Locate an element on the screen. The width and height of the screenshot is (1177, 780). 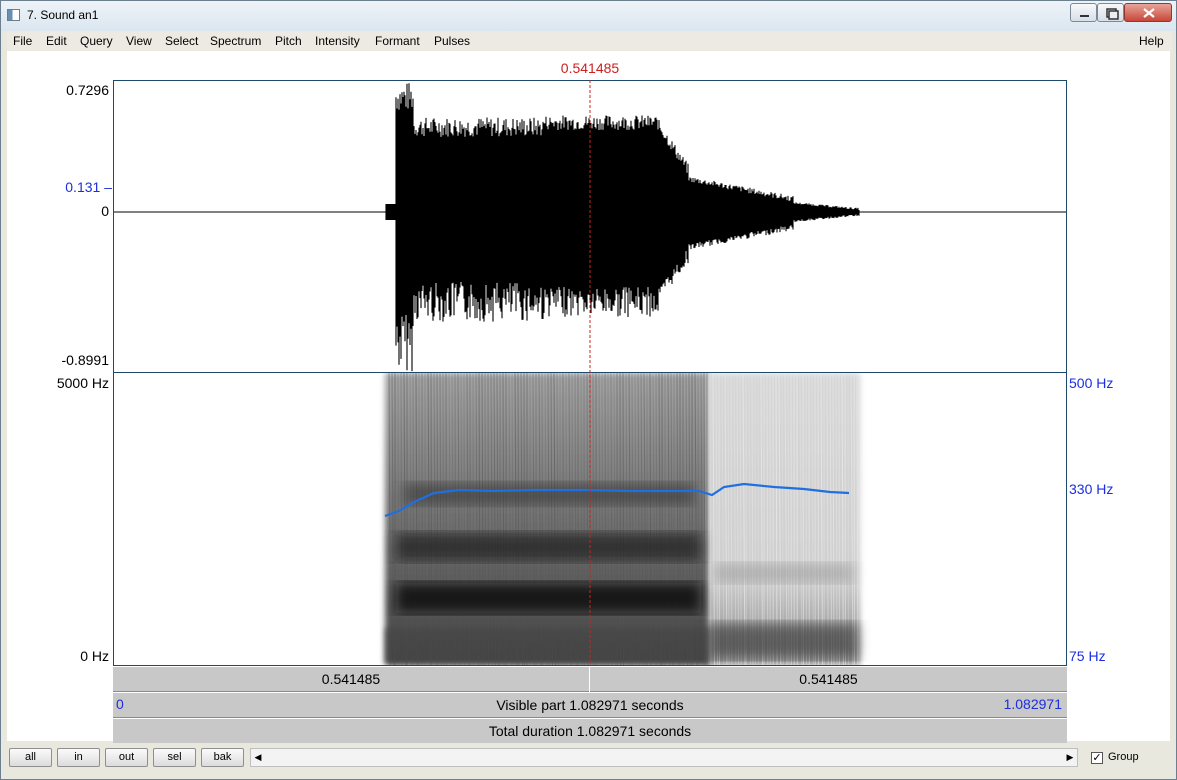
visible-part-label: Visible part 1.082971 seconds is located at coordinates (590, 705).